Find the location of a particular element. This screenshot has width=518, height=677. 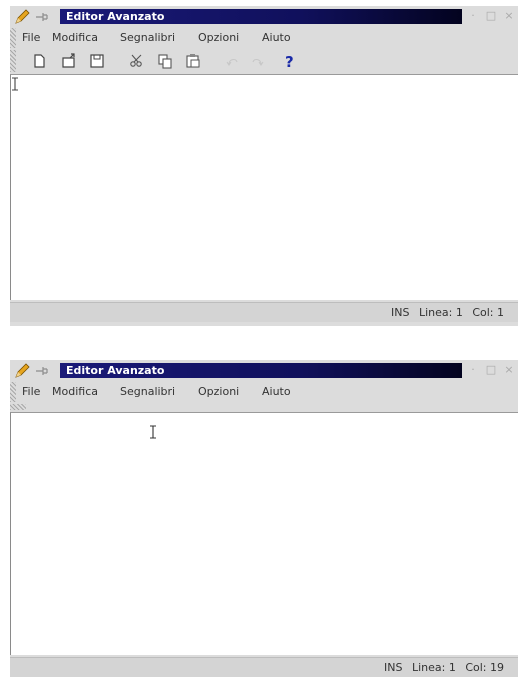

toolbar: ? is located at coordinates (264, 61).